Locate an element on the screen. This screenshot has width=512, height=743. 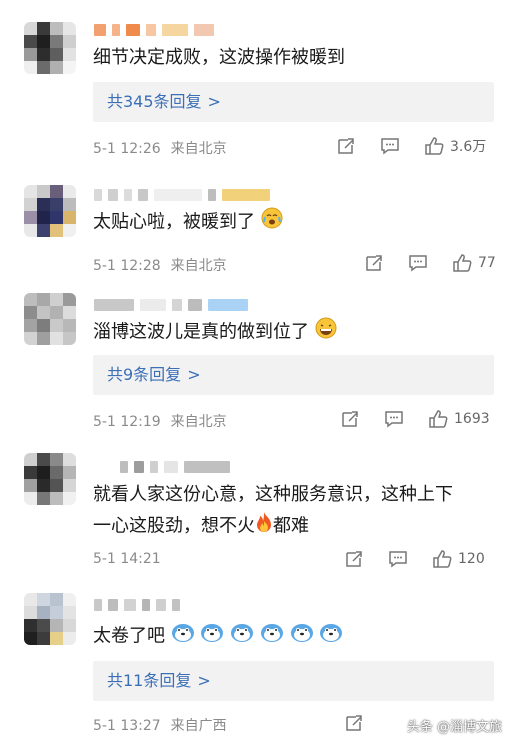
comment-text: 太卷了吧 is located at coordinates (218, 636).